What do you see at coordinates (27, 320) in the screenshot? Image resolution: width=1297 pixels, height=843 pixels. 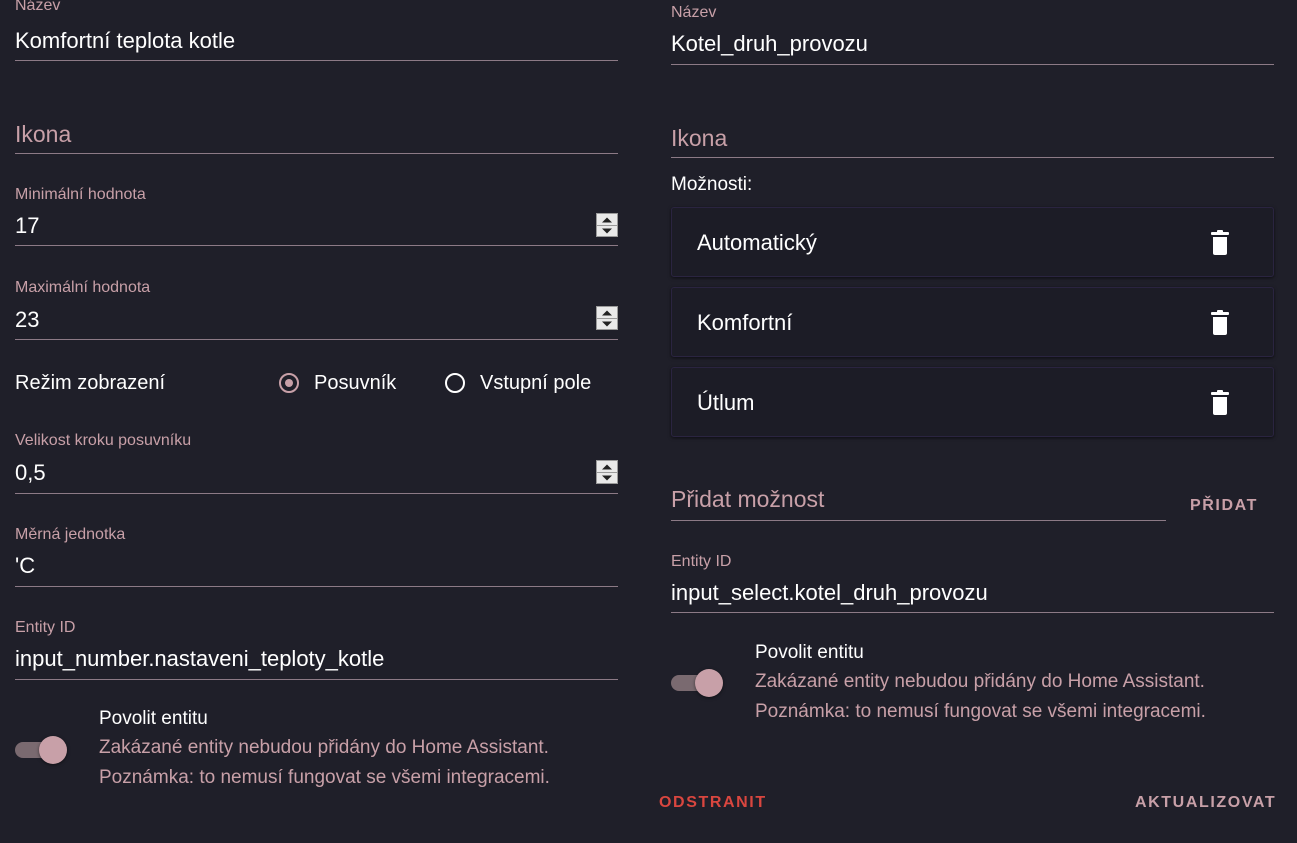 I see `max-value-input: 23` at bounding box center [27, 320].